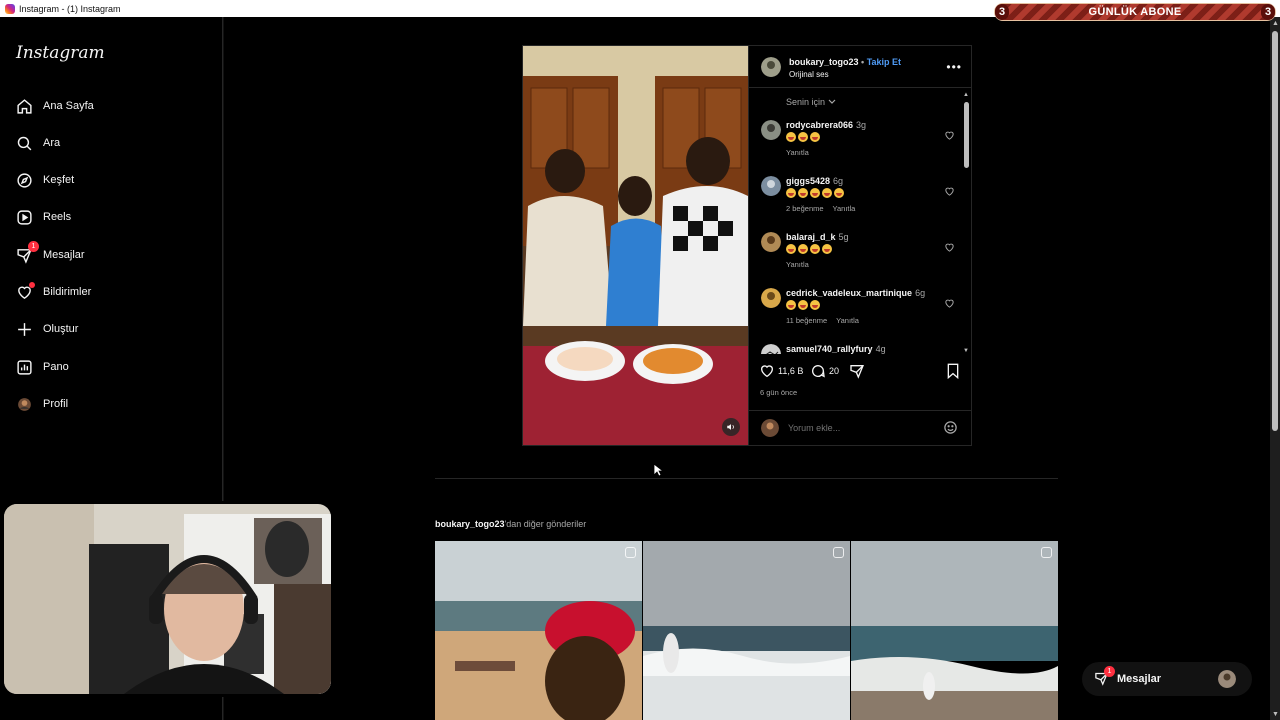 This screenshot has width=1280, height=720. I want to click on sidebar-item-label: Ana Sayfa, so click(68, 106).